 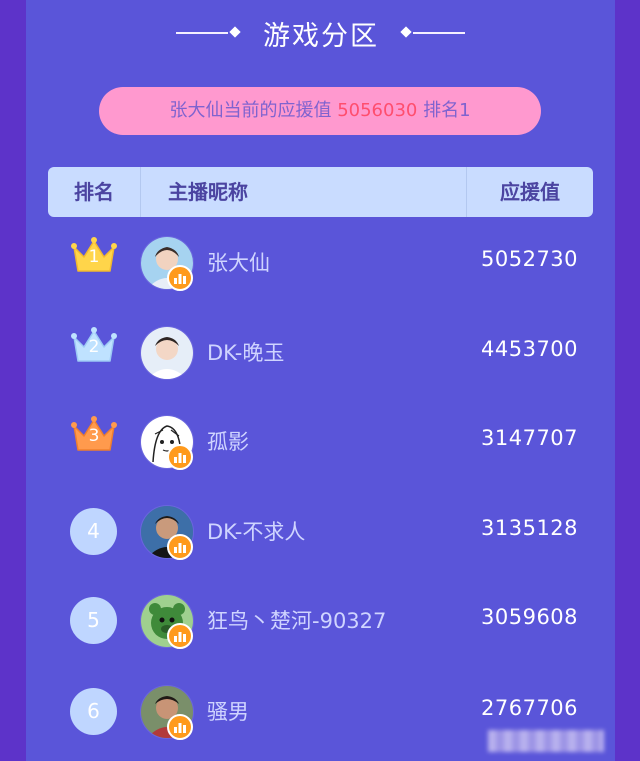 I want to click on rank-badge: 5, so click(x=93, y=620).